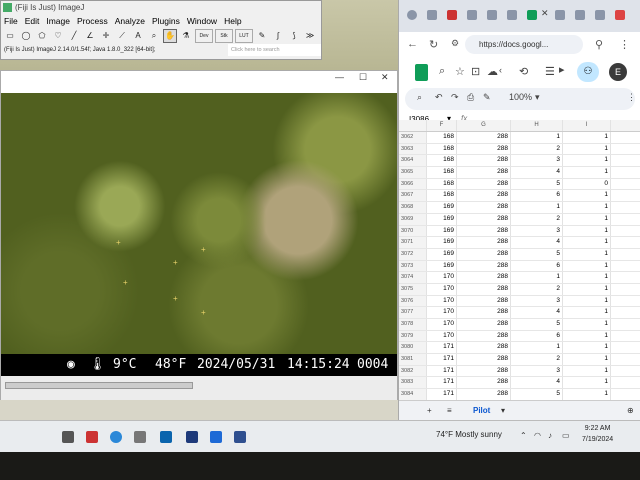  Describe the element at coordinates (413, 207) in the screenshot. I see `row-number: 3068` at that location.